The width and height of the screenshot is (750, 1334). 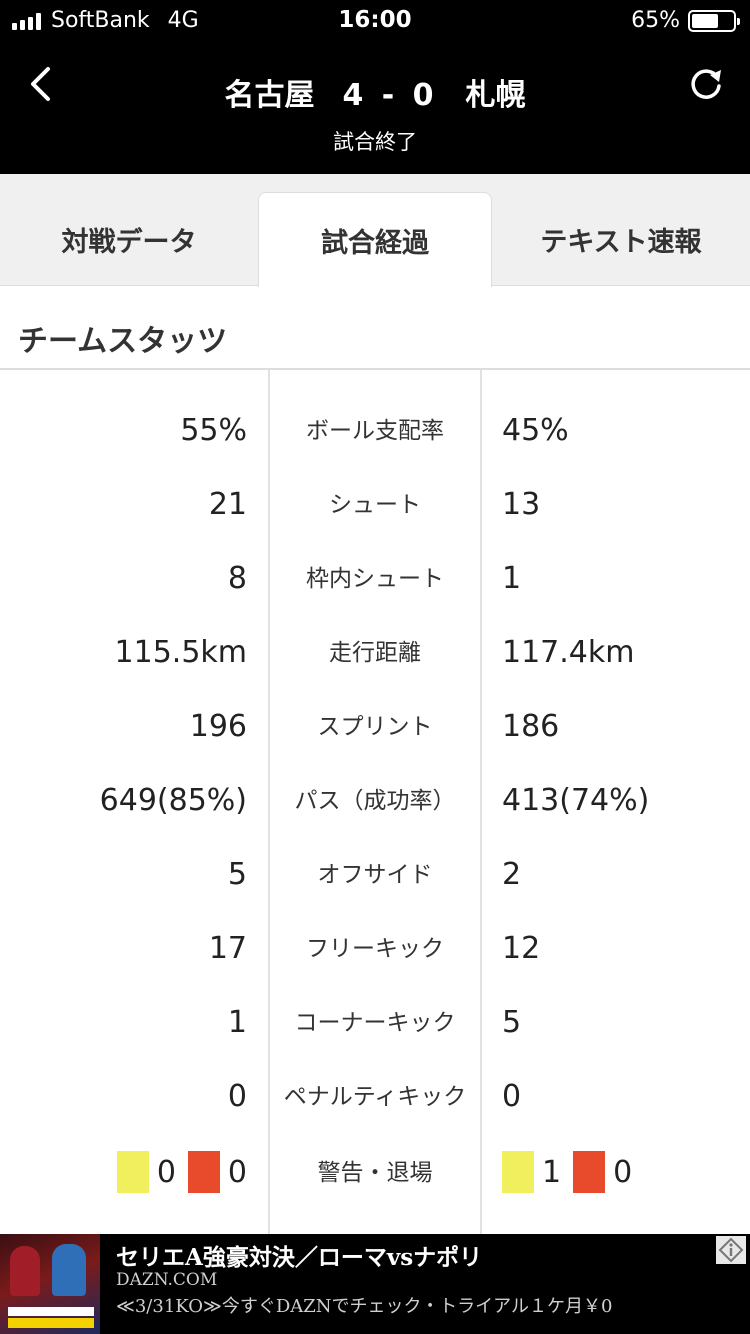 What do you see at coordinates (129, 239) in the screenshot?
I see `tab-matchup-data: 対戦データ` at bounding box center [129, 239].